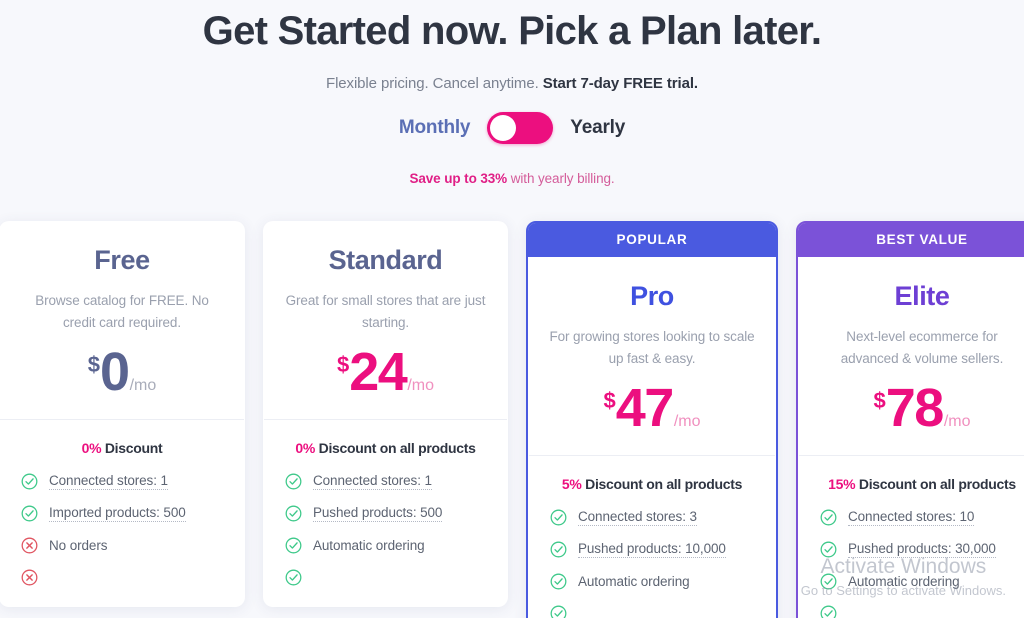 The image size is (1024, 618). What do you see at coordinates (842, 484) in the screenshot?
I see `discount-percent: 15%` at bounding box center [842, 484].